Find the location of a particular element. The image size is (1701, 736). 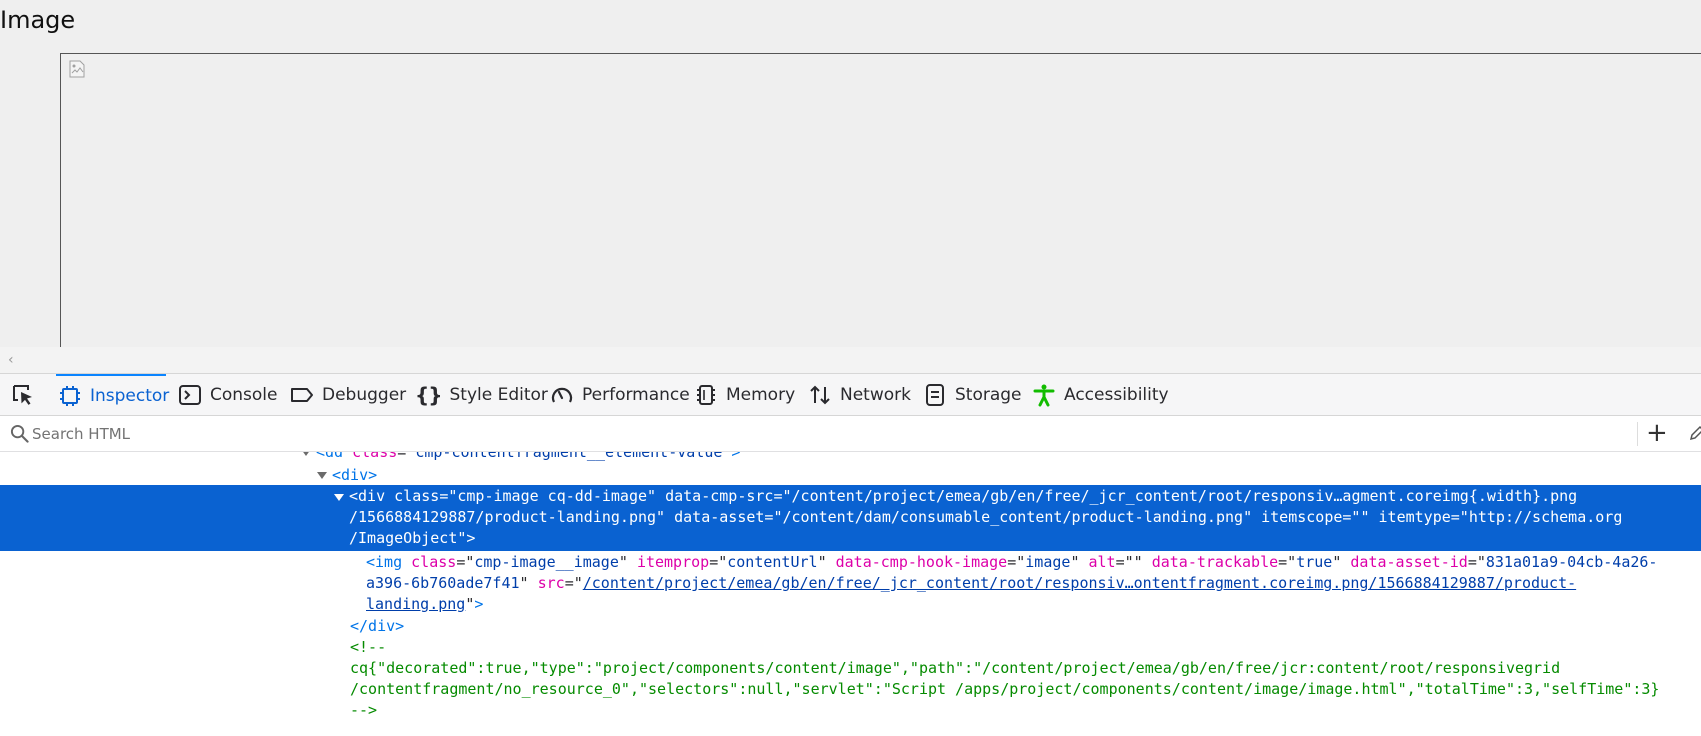

toolbar-divider is located at coordinates (1637, 434).